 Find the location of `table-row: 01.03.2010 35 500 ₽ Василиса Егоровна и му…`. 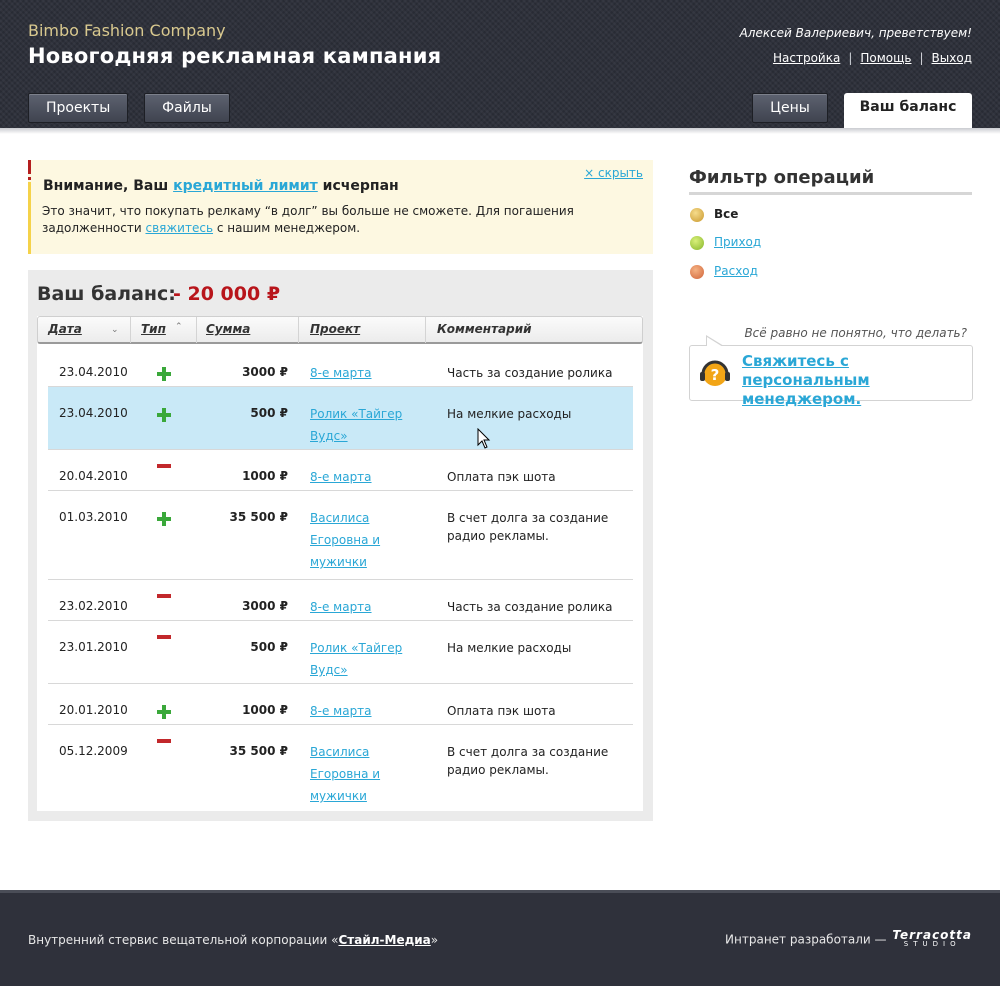

table-row: 01.03.2010 35 500 ₽ Василиса Егоровна и му… is located at coordinates (340, 535).